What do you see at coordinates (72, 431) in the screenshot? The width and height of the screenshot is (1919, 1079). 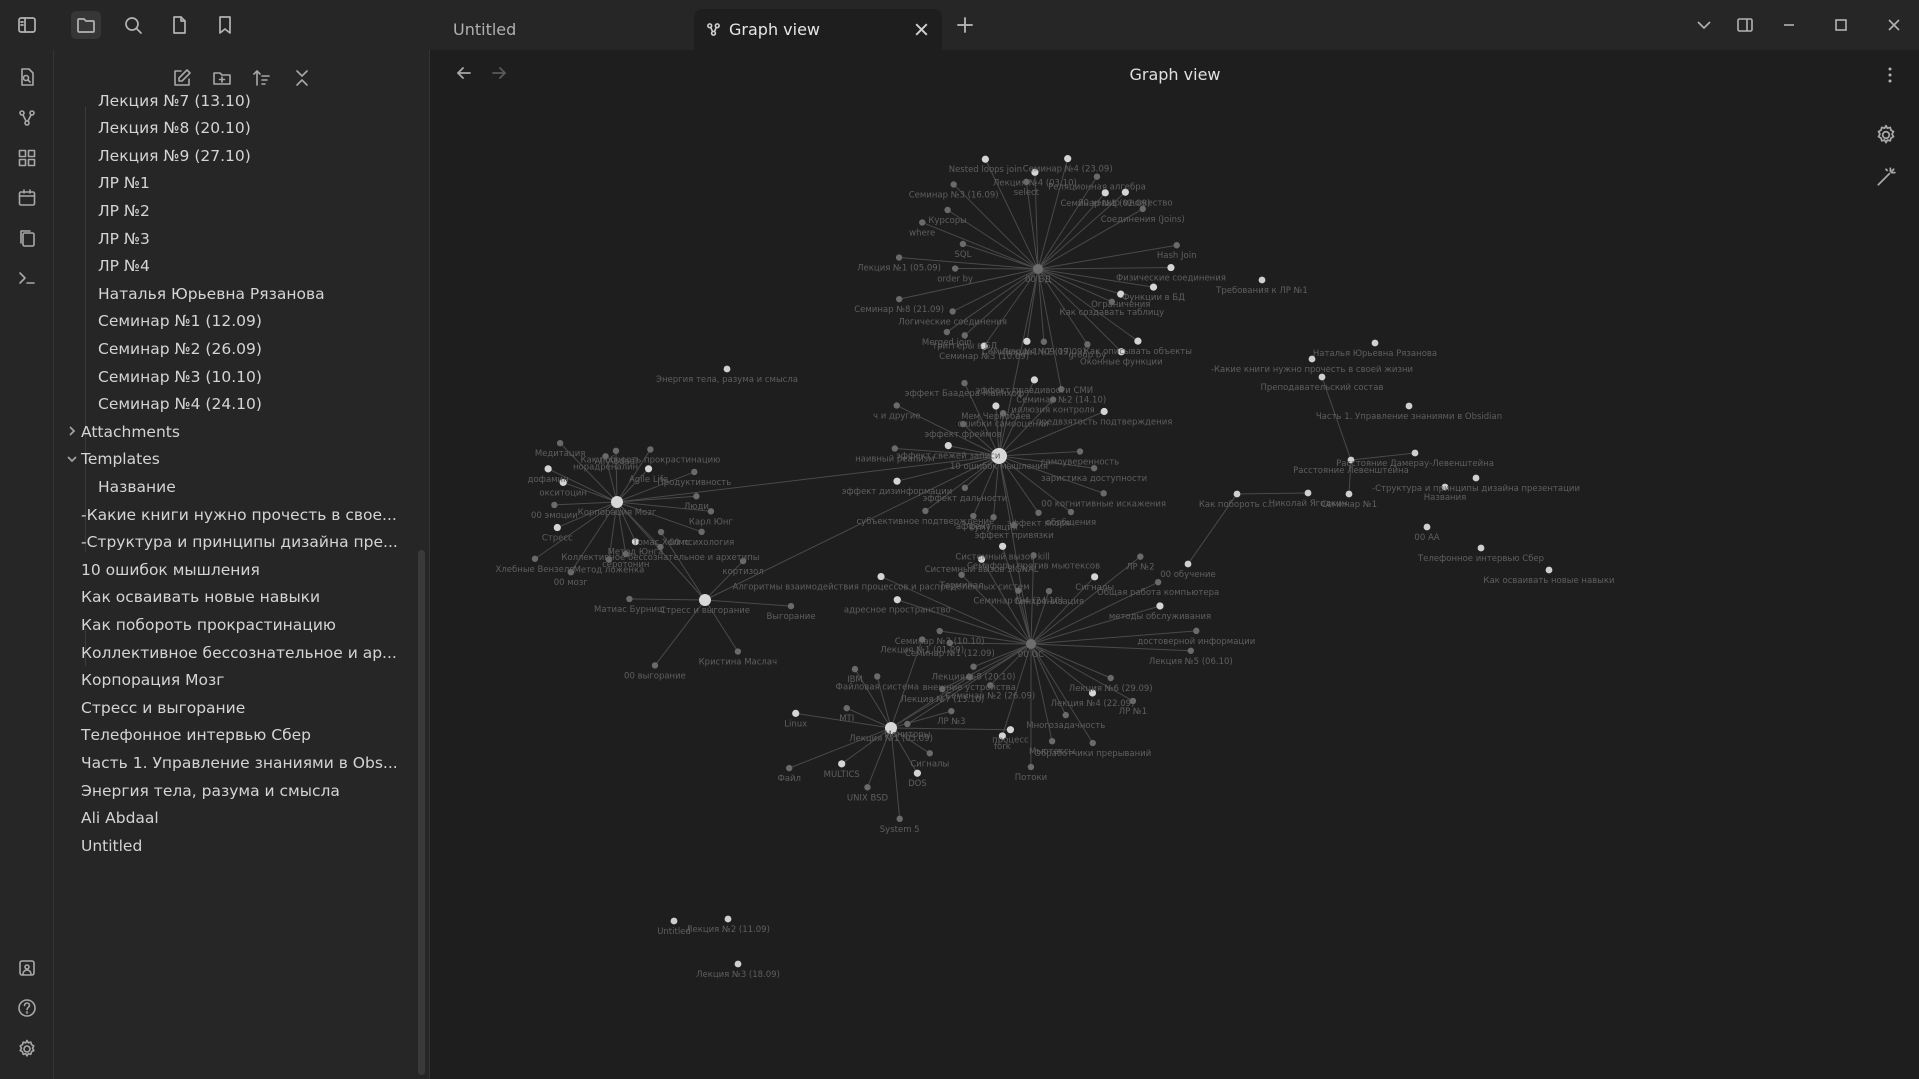 I see `chevron-right-icon` at bounding box center [72, 431].